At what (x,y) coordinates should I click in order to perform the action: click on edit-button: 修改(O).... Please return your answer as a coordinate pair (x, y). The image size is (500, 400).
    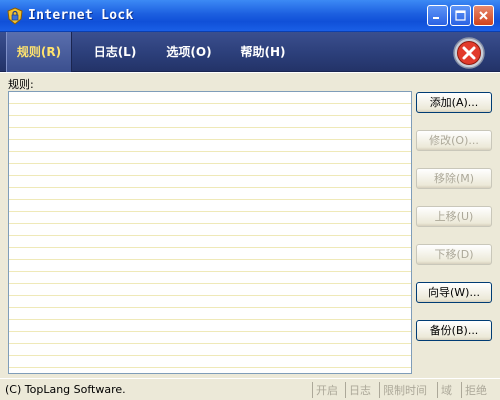
    Looking at the image, I should click on (454, 140).